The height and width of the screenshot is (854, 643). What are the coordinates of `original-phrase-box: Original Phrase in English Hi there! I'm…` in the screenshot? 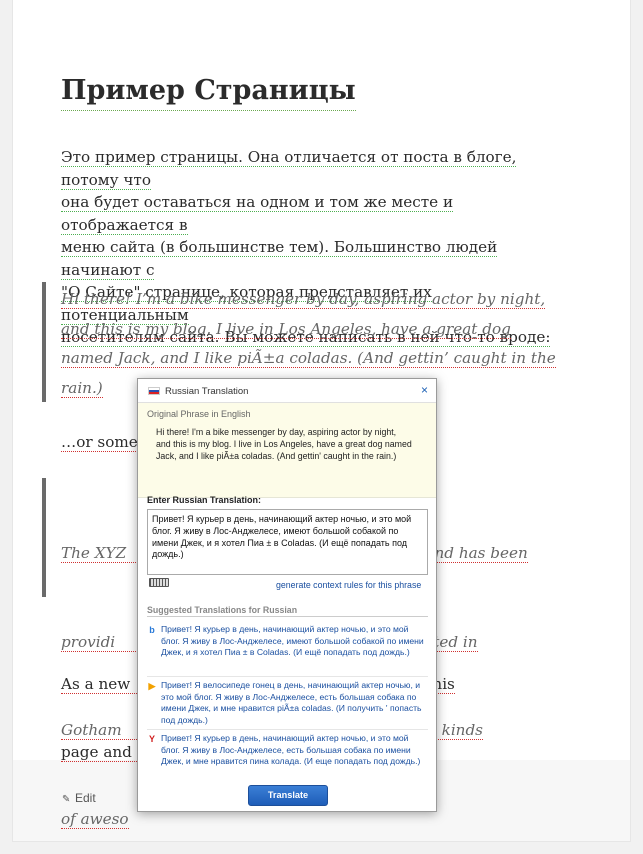 It's located at (287, 450).